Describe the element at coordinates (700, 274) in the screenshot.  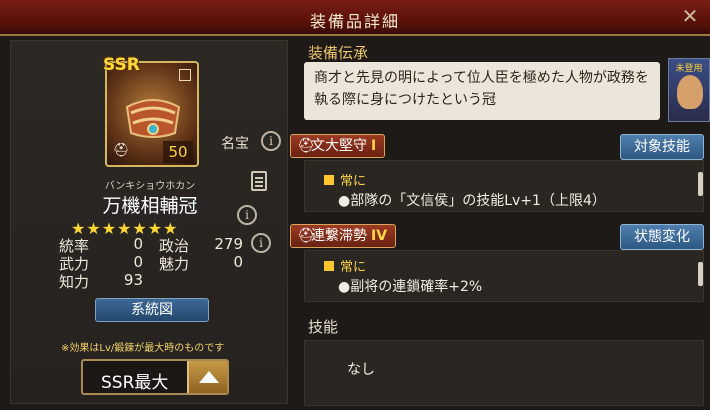
I see `skill2-scrollbar` at that location.